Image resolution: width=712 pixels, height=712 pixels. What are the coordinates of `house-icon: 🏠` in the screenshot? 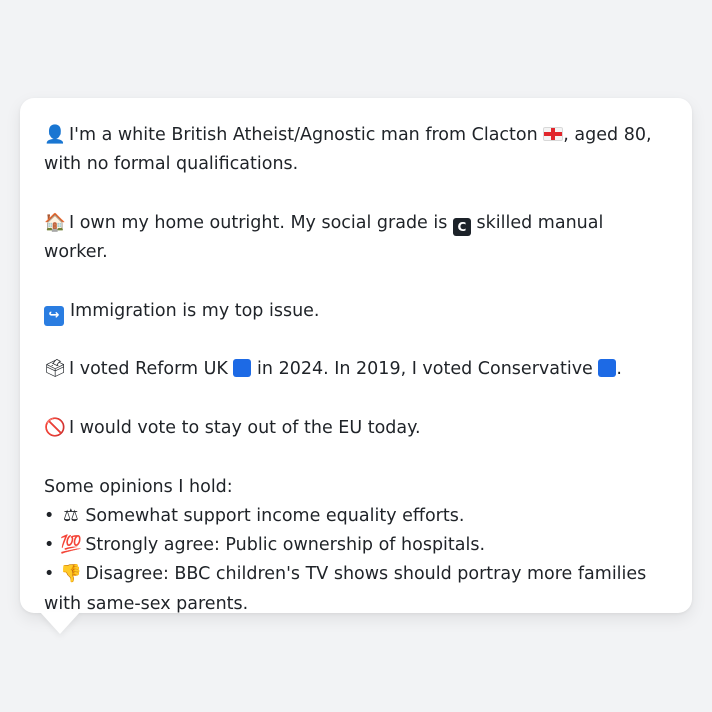 It's located at (55, 222).